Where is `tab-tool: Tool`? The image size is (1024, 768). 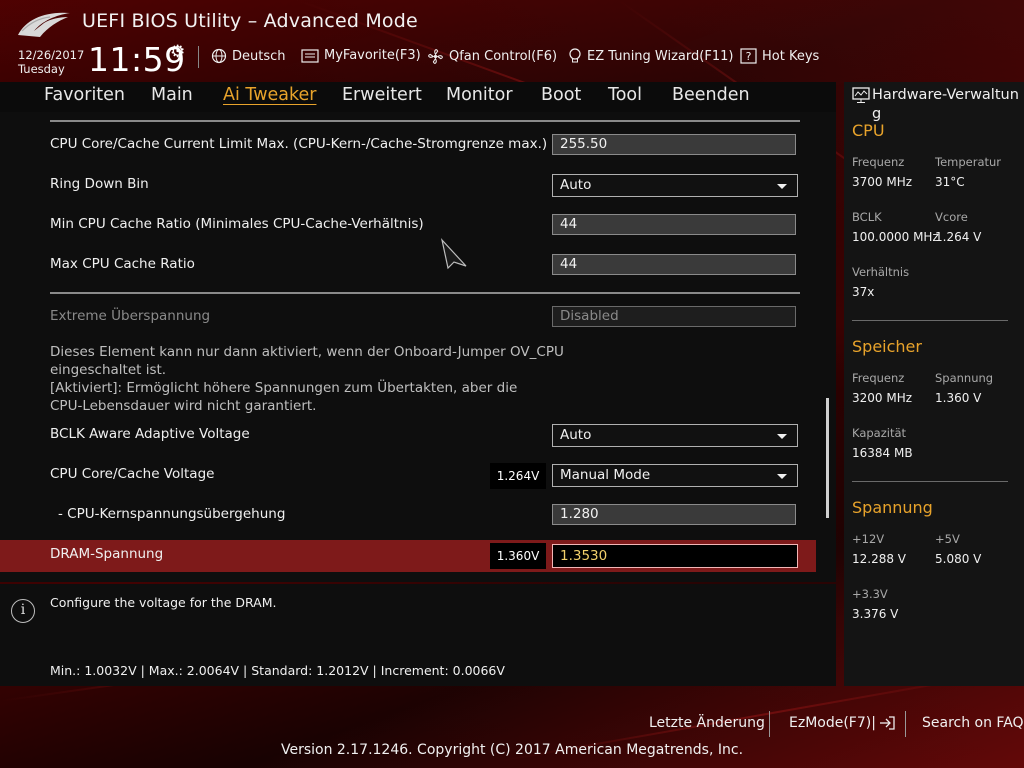 tab-tool: Tool is located at coordinates (625, 95).